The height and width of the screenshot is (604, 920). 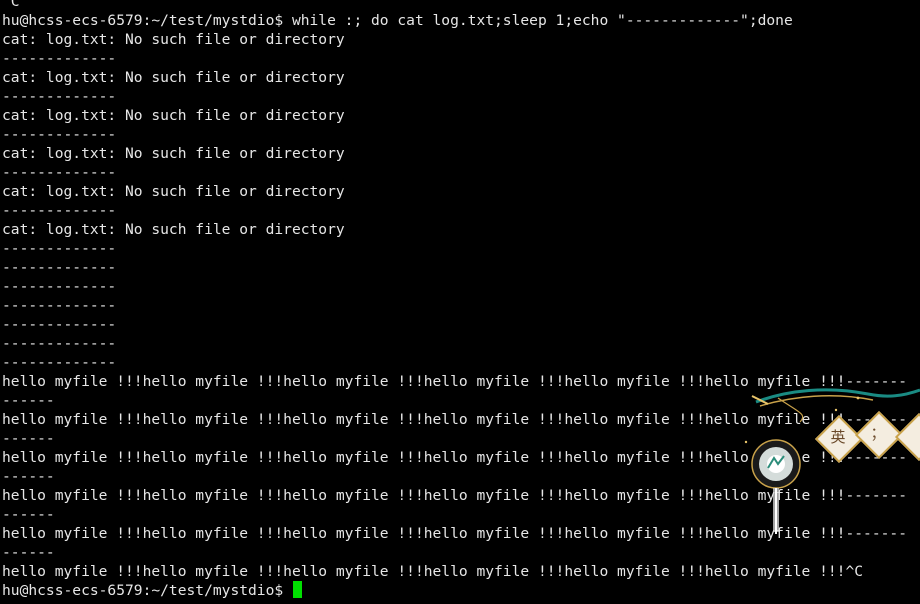 What do you see at coordinates (878, 433) in the screenshot?
I see `ime-punct-label: ；` at bounding box center [878, 433].